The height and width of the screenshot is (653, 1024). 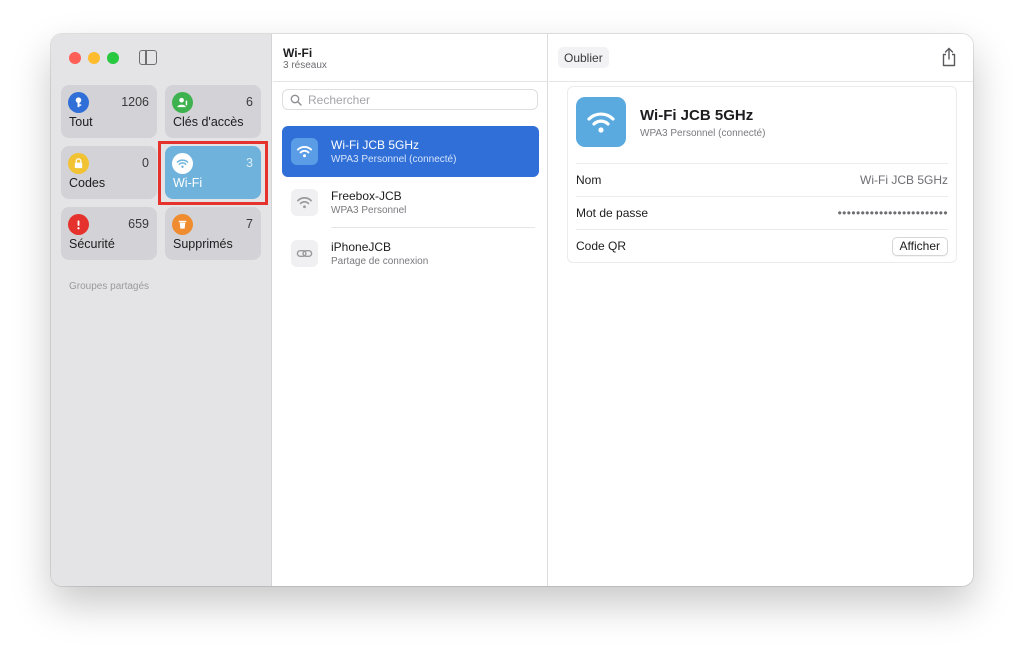 What do you see at coordinates (601, 246) in the screenshot?
I see `qr-code-label: Code QR` at bounding box center [601, 246].